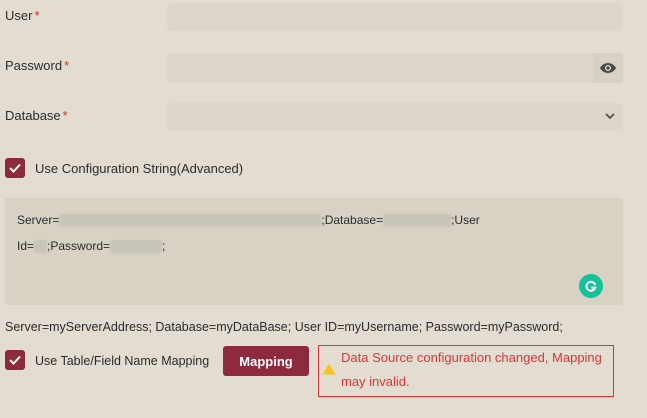 Image resolution: width=647 pixels, height=418 pixels. What do you see at coordinates (37, 65) in the screenshot?
I see `password-label: Password *` at bounding box center [37, 65].